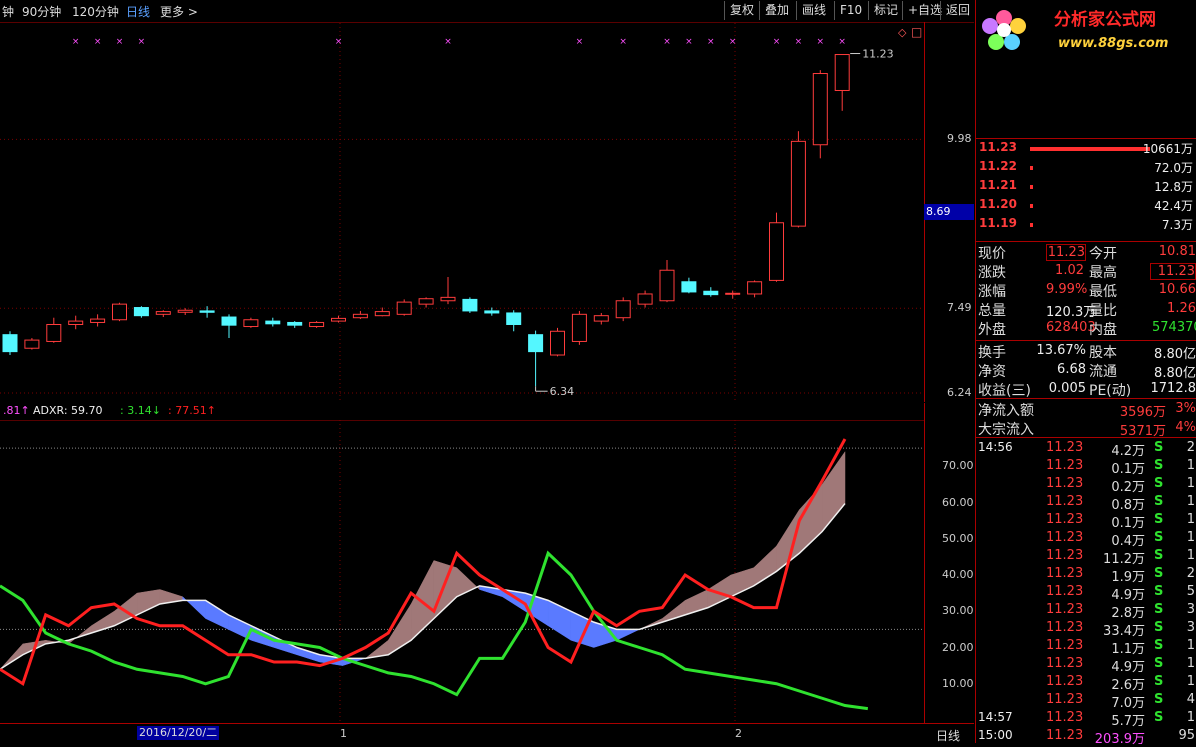  I want to click on tick-row: 11.23 4.9万 S 1, so click(1086, 665).